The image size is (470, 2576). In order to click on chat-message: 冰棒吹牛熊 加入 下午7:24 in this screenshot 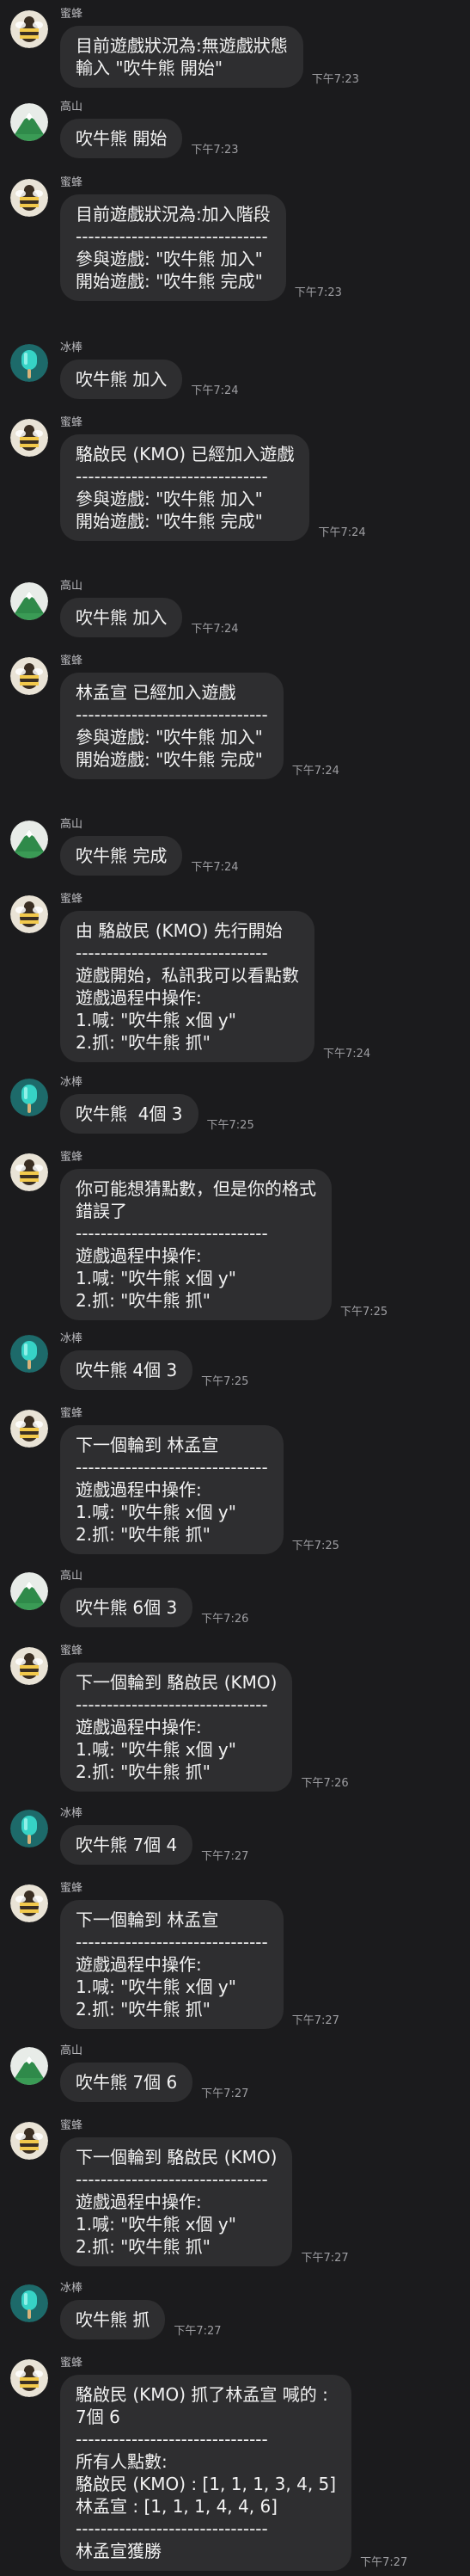, I will do `click(120, 366)`.